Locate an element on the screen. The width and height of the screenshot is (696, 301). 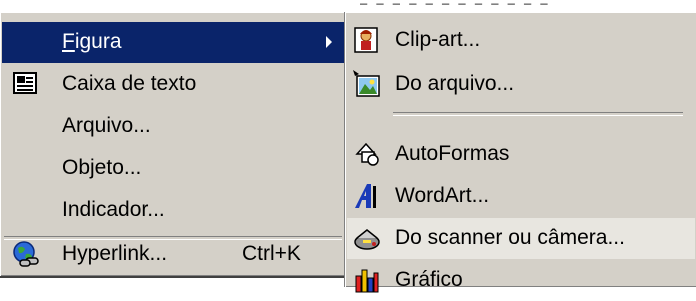
clip-art-icon is located at coordinates (367, 40).